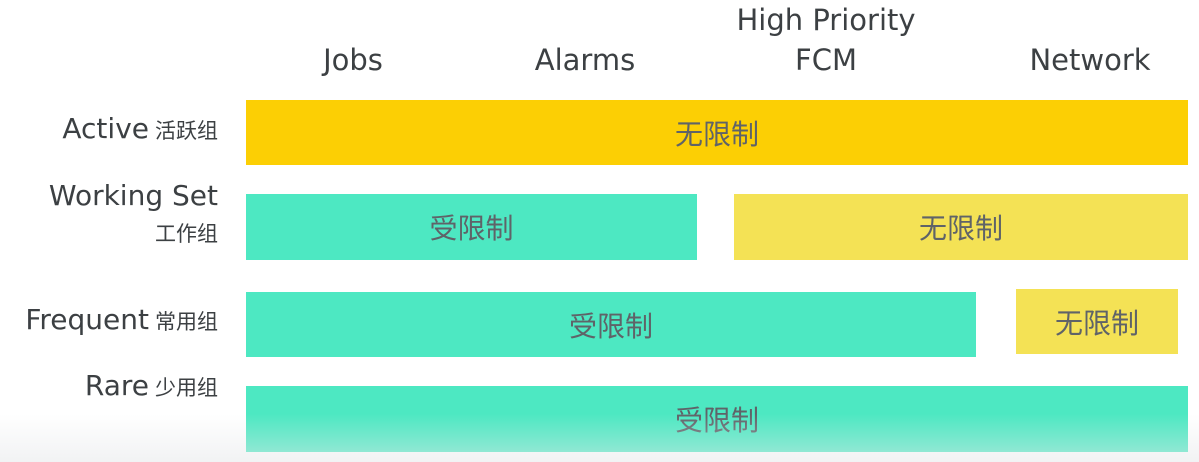 Image resolution: width=1199 pixels, height=462 pixels. What do you see at coordinates (186, 388) in the screenshot?
I see `row-label-rare-zh: 少用组` at bounding box center [186, 388].